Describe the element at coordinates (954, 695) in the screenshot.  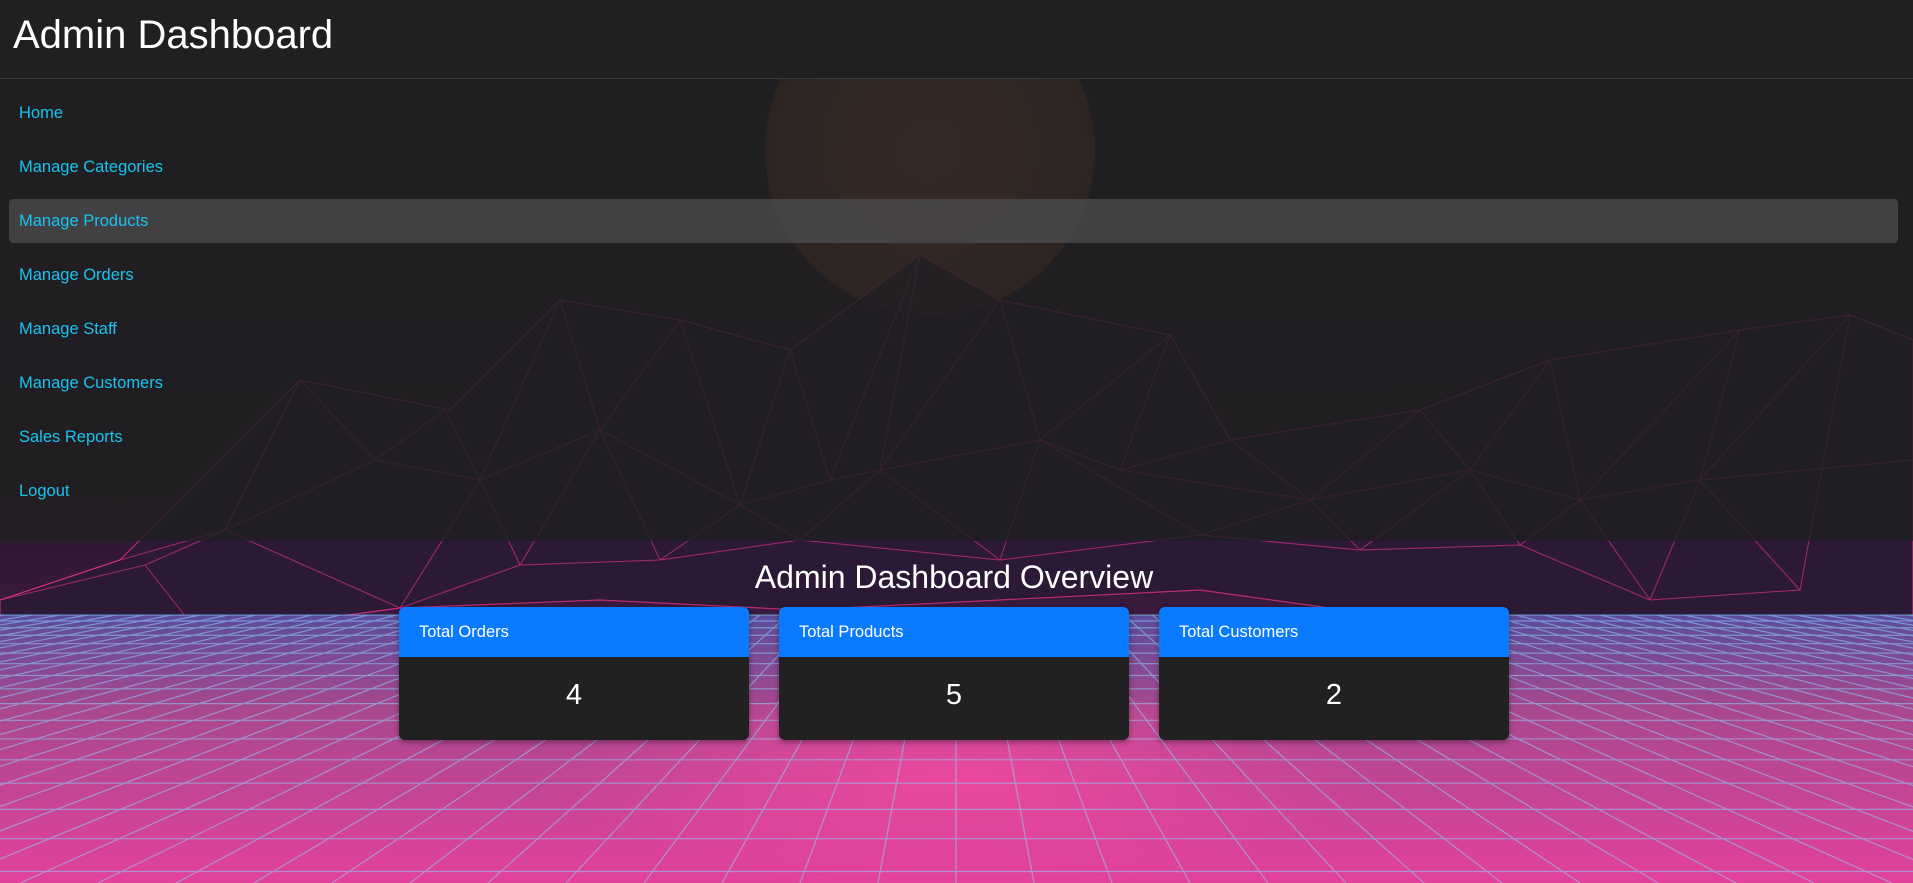
I see `card-value: 5` at that location.